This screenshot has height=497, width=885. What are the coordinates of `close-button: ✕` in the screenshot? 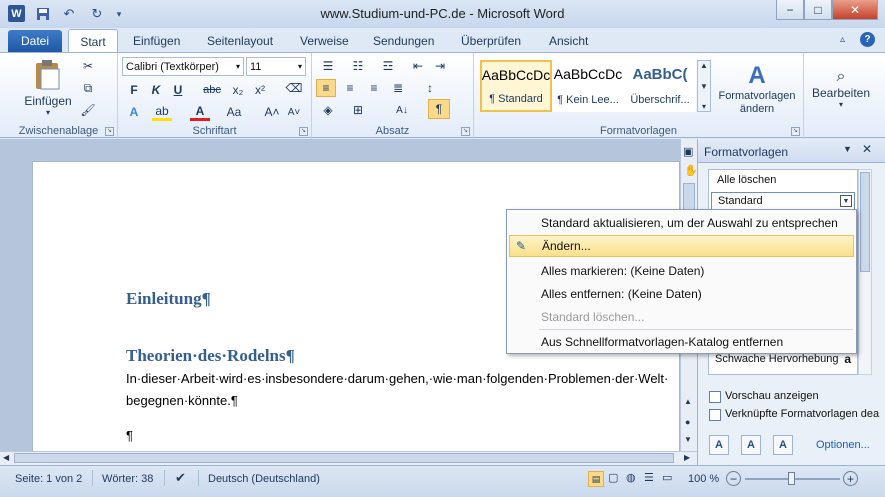 It's located at (855, 10).